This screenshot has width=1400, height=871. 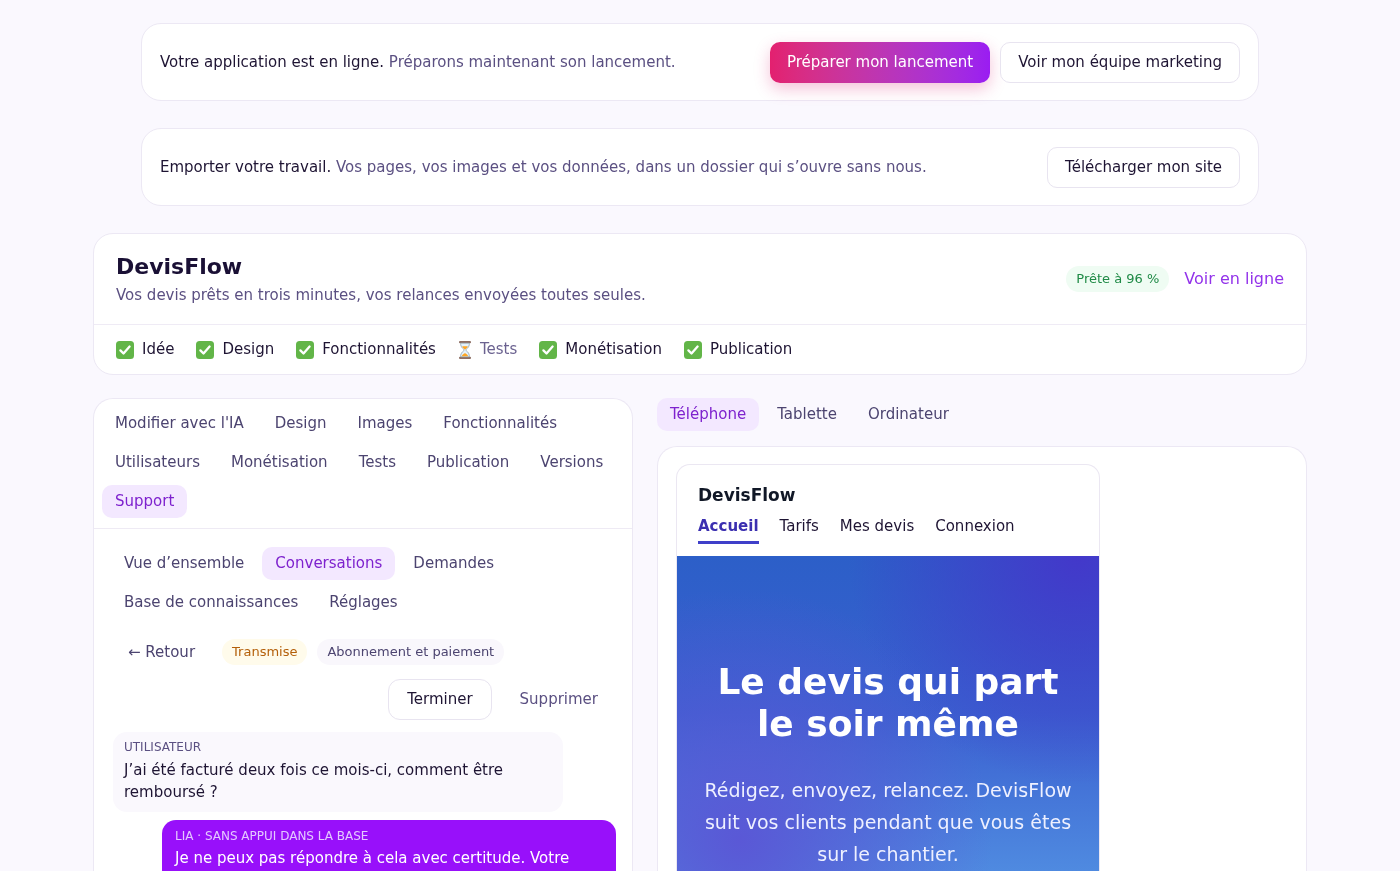 What do you see at coordinates (880, 62) in the screenshot?
I see `primary-button: Préparer mon lancement` at bounding box center [880, 62].